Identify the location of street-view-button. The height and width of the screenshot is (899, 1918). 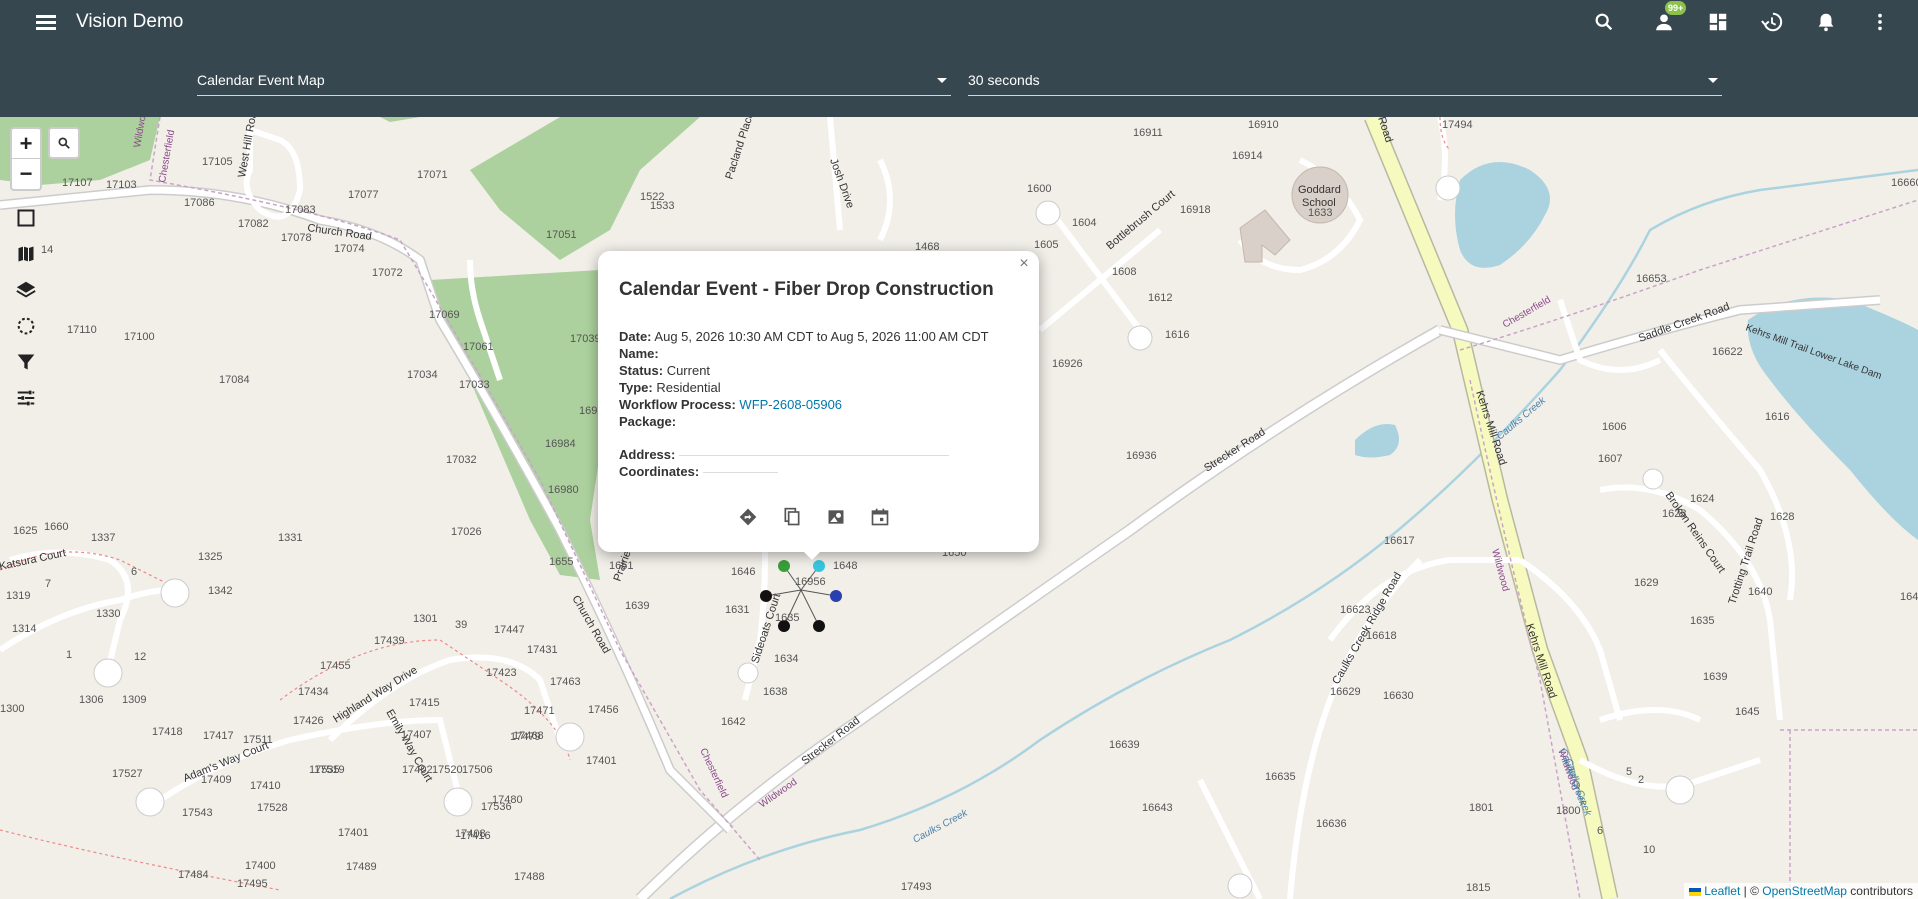
(836, 517).